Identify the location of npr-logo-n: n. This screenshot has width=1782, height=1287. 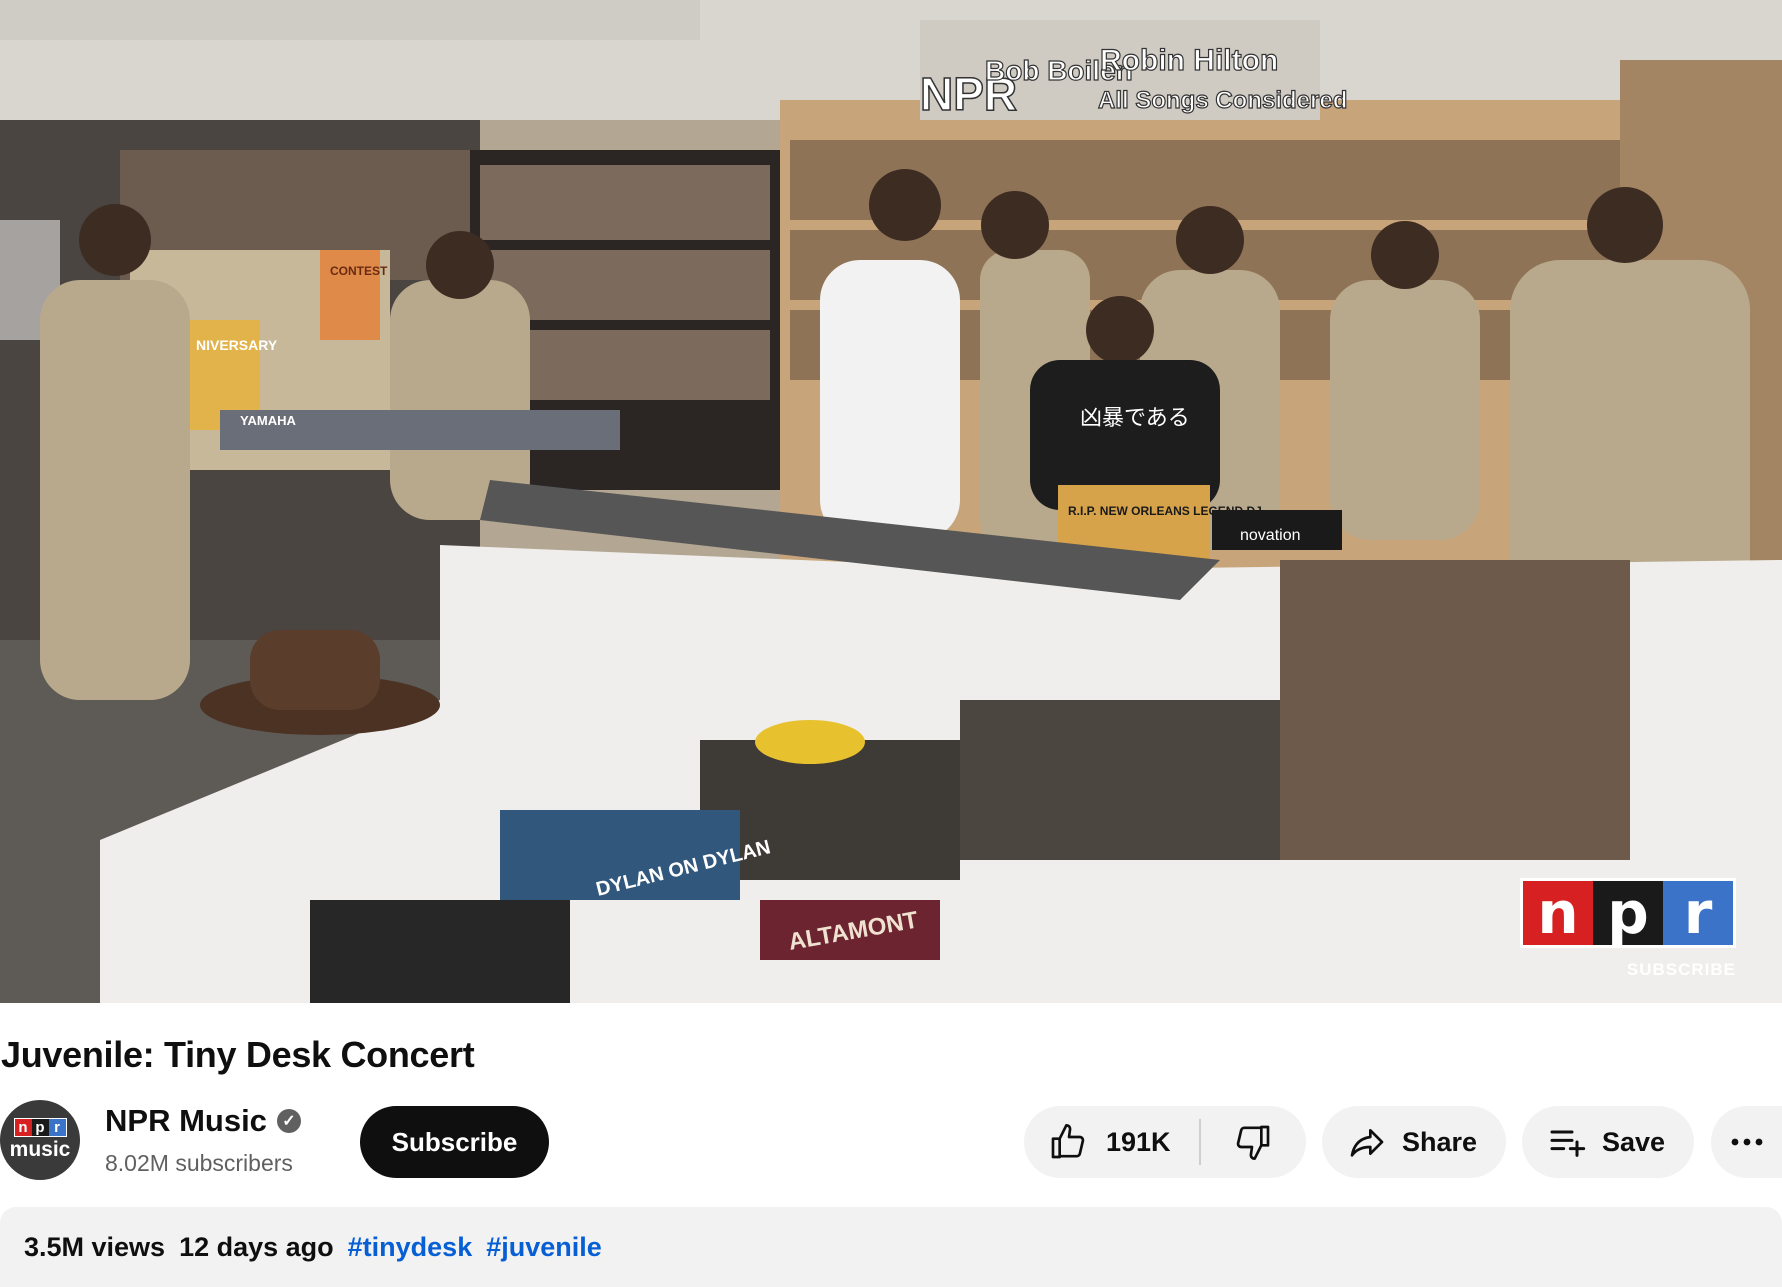
(1558, 913).